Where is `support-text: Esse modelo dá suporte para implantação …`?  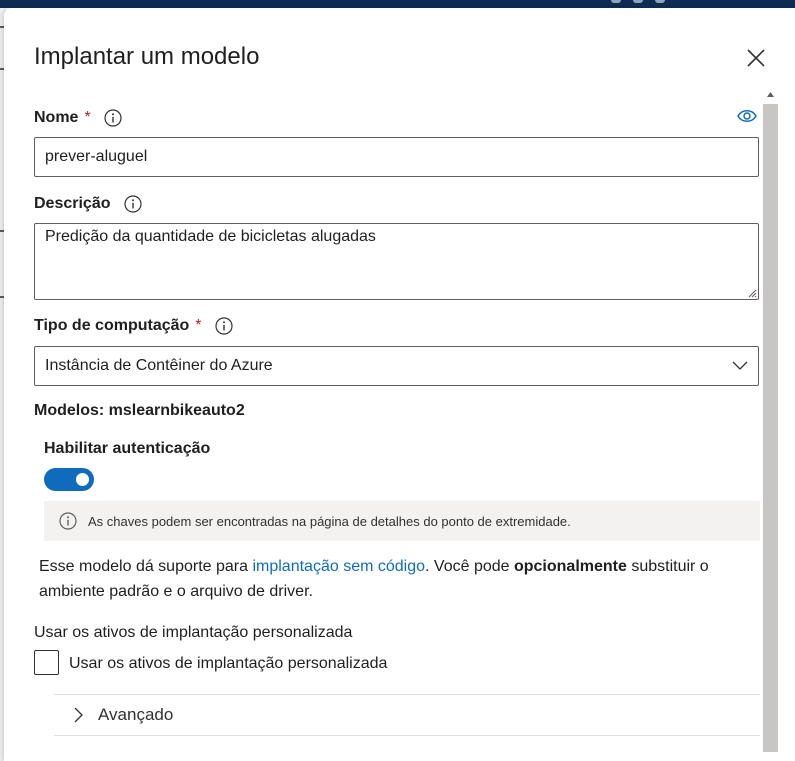 support-text: Esse modelo dá suporte para implantação … is located at coordinates (399, 579).